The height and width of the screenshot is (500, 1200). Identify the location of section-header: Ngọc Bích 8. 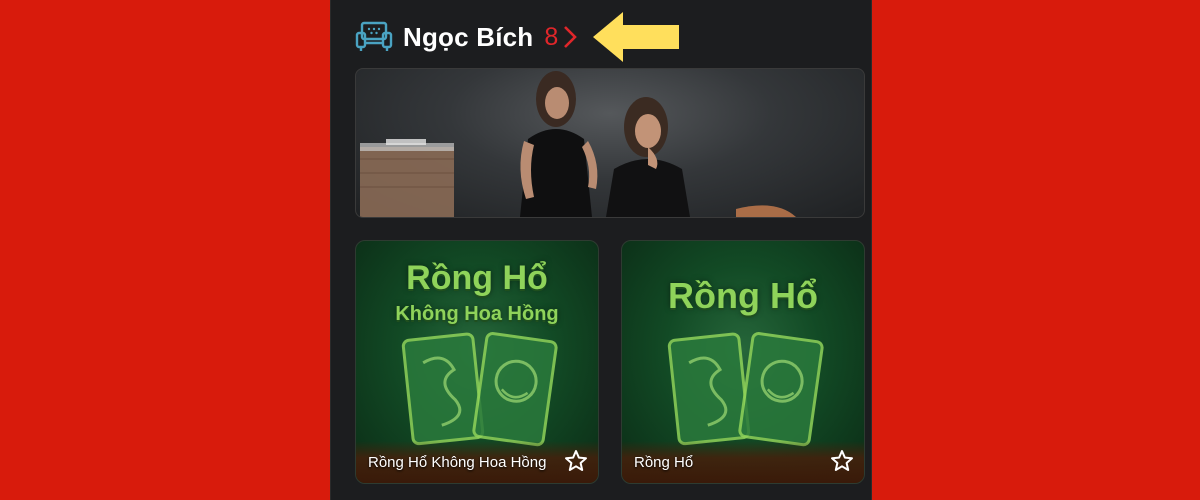
(466, 37).